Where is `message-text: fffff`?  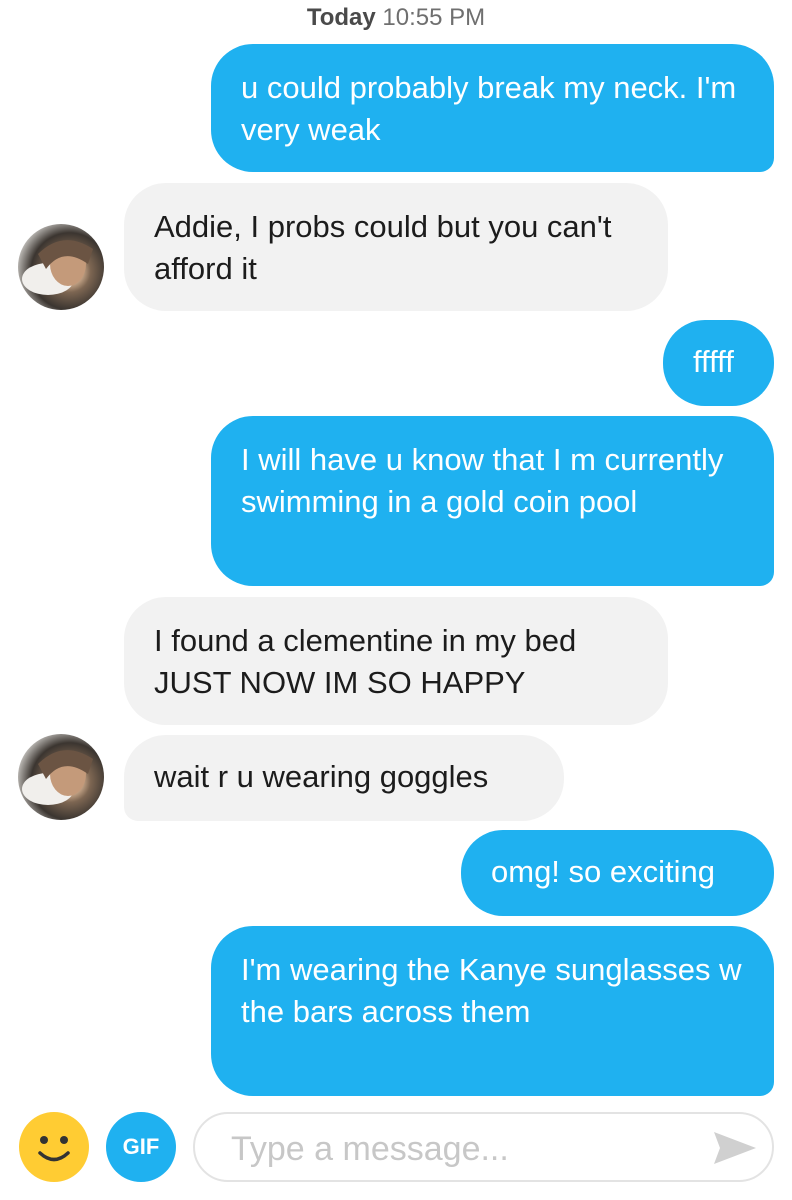 message-text: fffff is located at coordinates (713, 361).